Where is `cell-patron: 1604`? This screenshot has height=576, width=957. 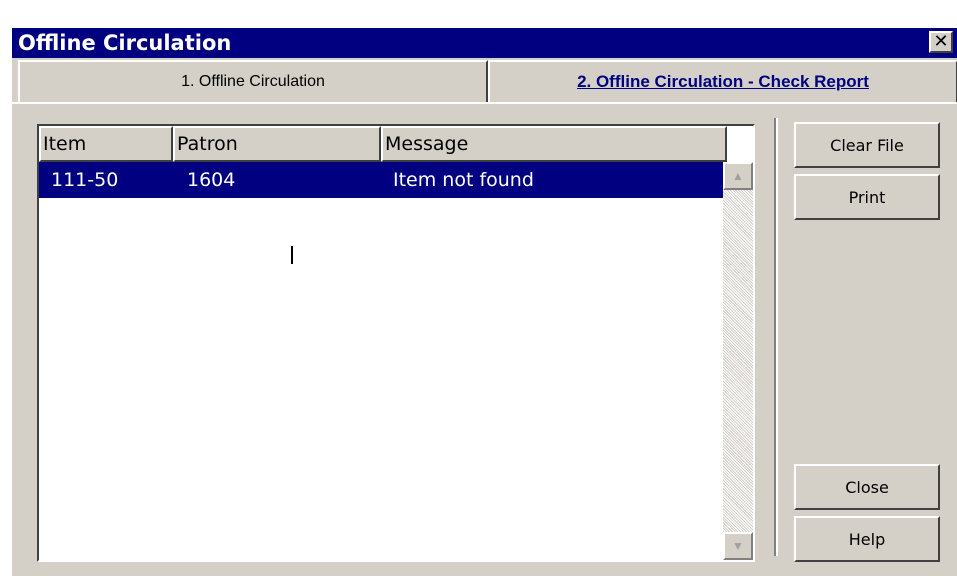
cell-patron: 1604 is located at coordinates (211, 180).